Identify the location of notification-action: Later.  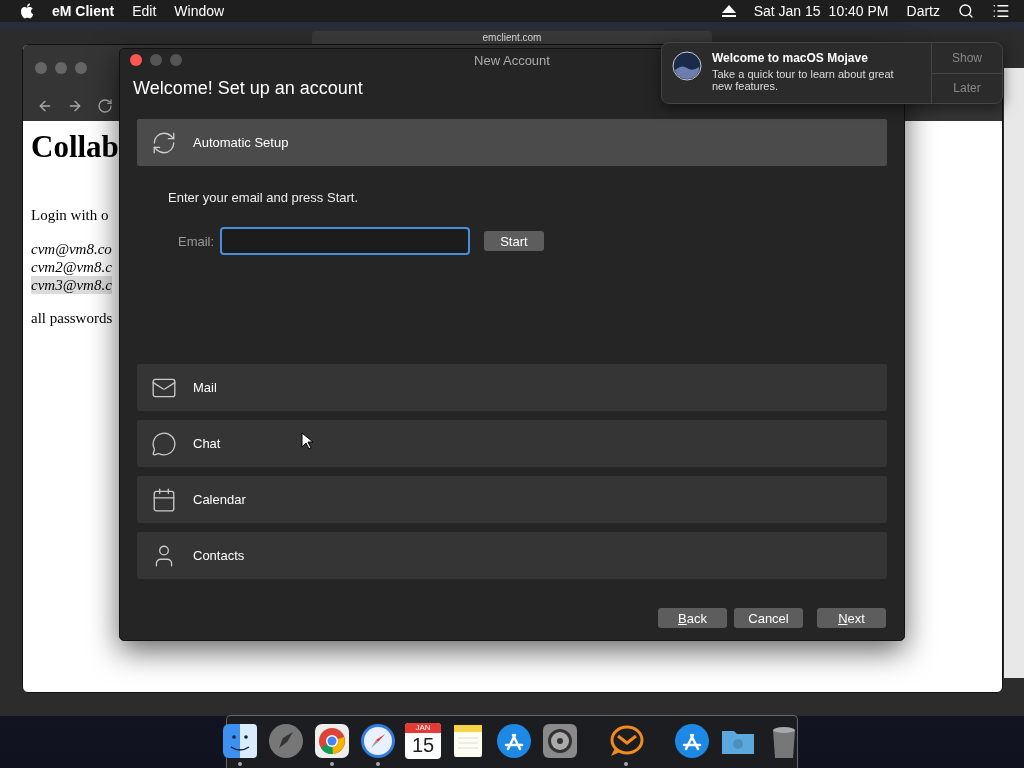
(967, 87).